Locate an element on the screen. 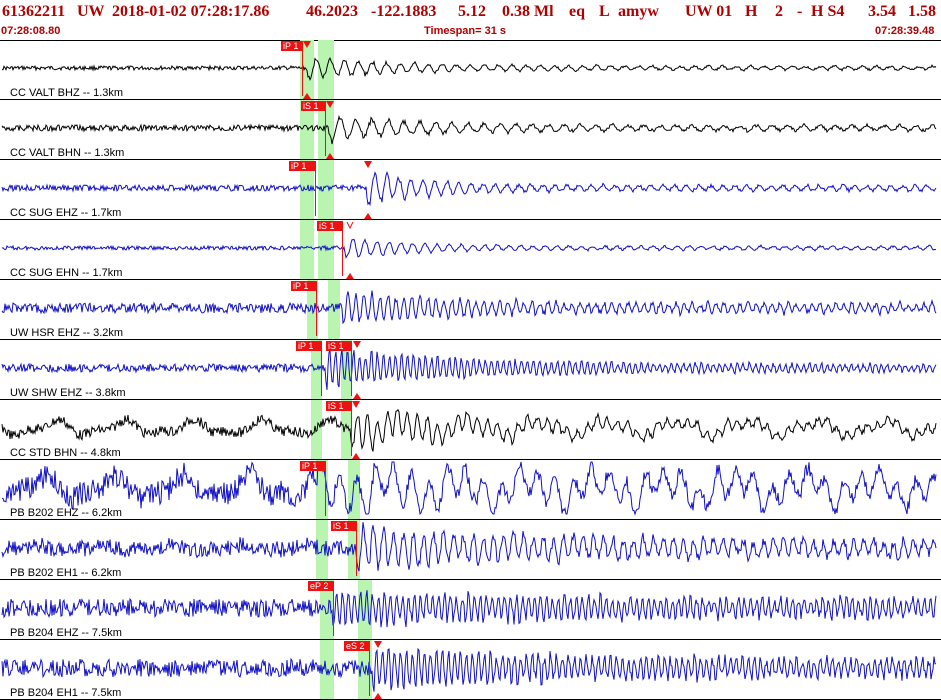 This screenshot has height=700, width=941. channel-track: iP 1 UW HSR EHZ -- 3.2km is located at coordinates (470, 310).